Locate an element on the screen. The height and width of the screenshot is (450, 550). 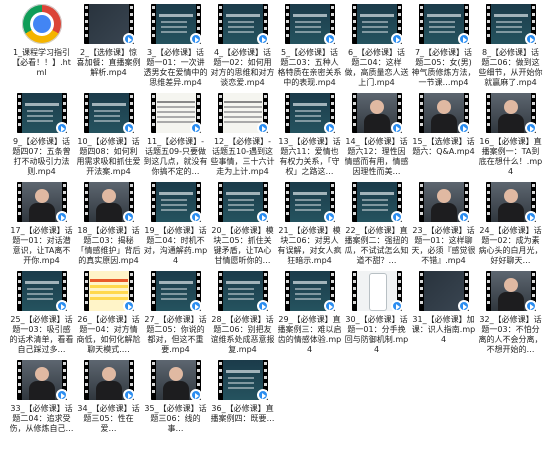
file-item: 6_【必修课】话题二04：这样做，高质量恋人送上门.mp4 is located at coordinates (376, 44).